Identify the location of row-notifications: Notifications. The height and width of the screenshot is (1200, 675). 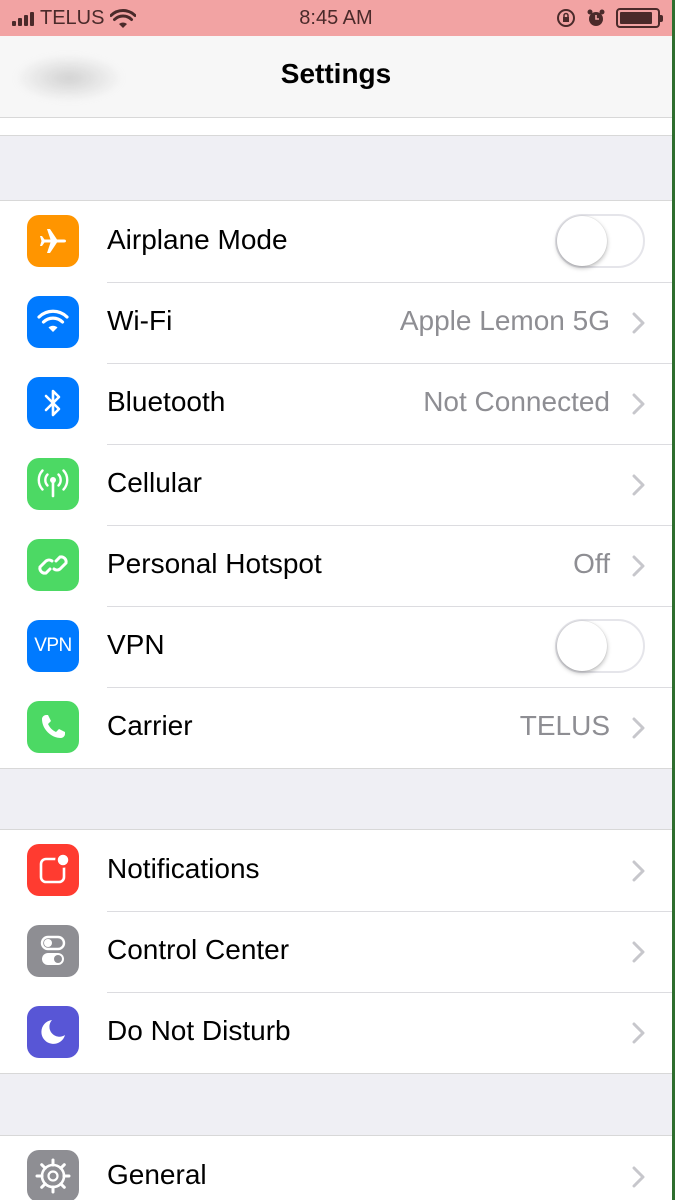
(336, 870).